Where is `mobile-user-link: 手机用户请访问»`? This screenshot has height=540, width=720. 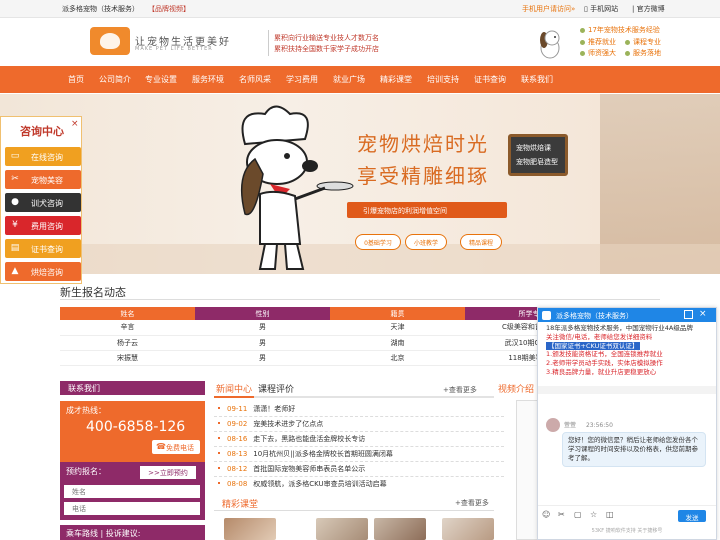 mobile-user-link: 手机用户请访问» is located at coordinates (548, 9).